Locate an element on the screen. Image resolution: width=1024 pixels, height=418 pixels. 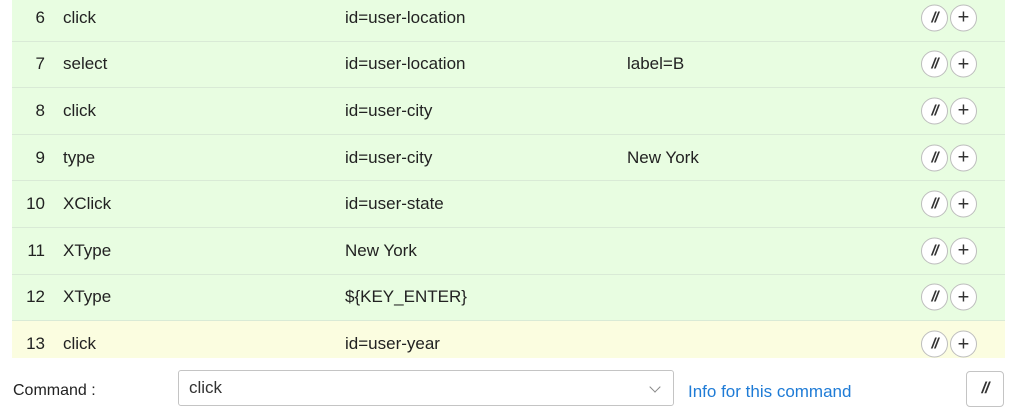
command-select: click is located at coordinates (426, 388).